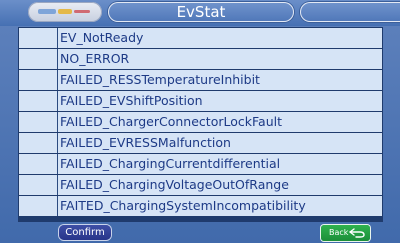 The width and height of the screenshot is (400, 243). What do you see at coordinates (200, 59) in the screenshot?
I see `list-item: NO_ERROR` at bounding box center [200, 59].